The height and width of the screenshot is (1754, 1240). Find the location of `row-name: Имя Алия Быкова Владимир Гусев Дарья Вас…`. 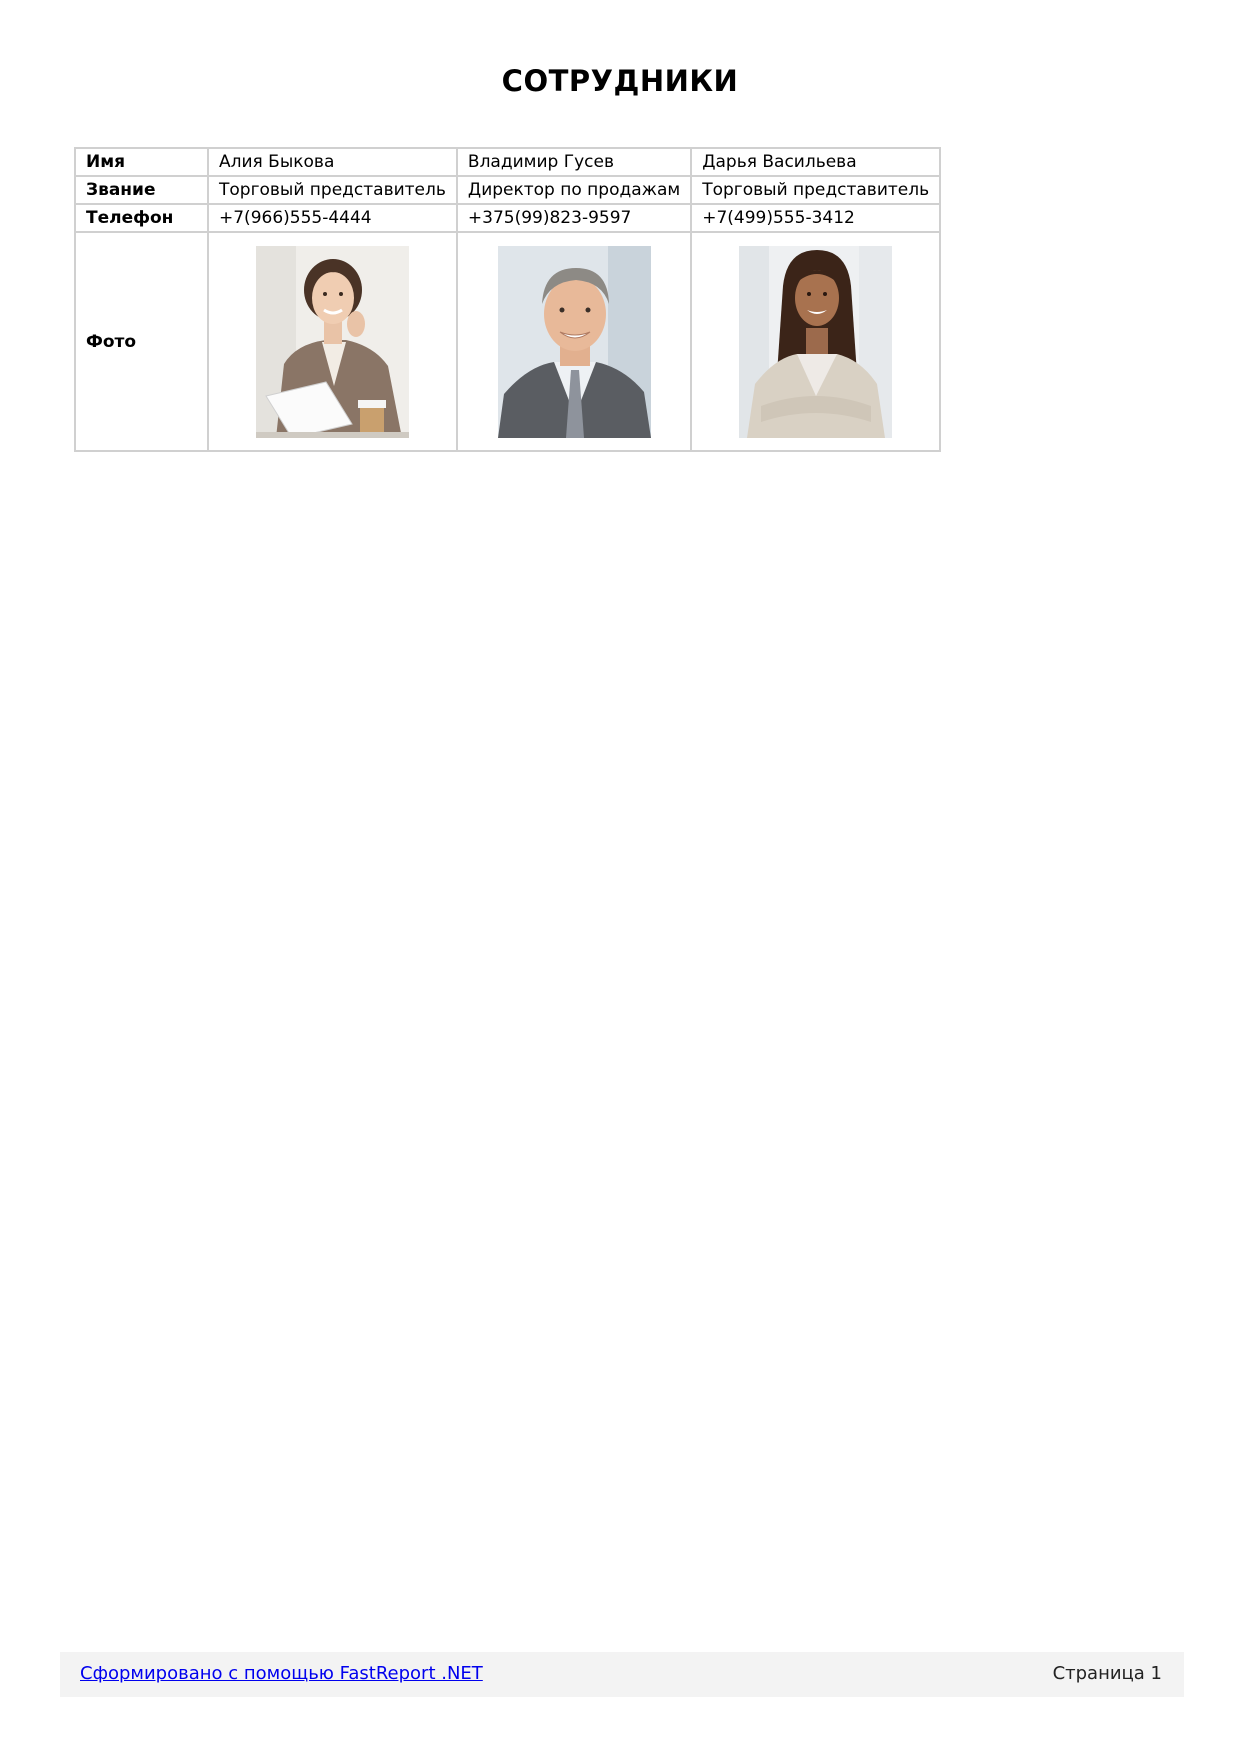

row-name: Имя Алия Быкова Владимир Гусев Дарья Вас… is located at coordinates (508, 162).